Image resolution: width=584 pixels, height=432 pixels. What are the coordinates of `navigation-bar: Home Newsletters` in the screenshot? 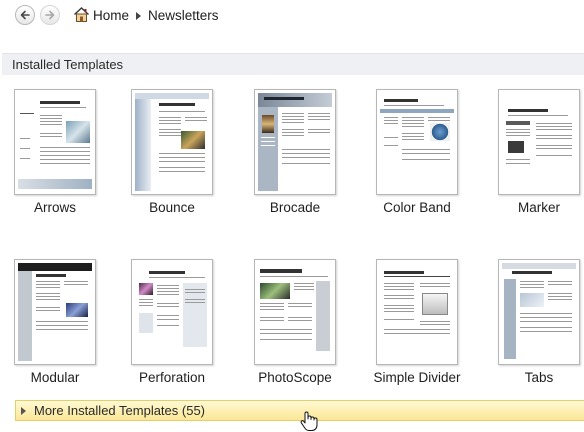 It's located at (292, 16).